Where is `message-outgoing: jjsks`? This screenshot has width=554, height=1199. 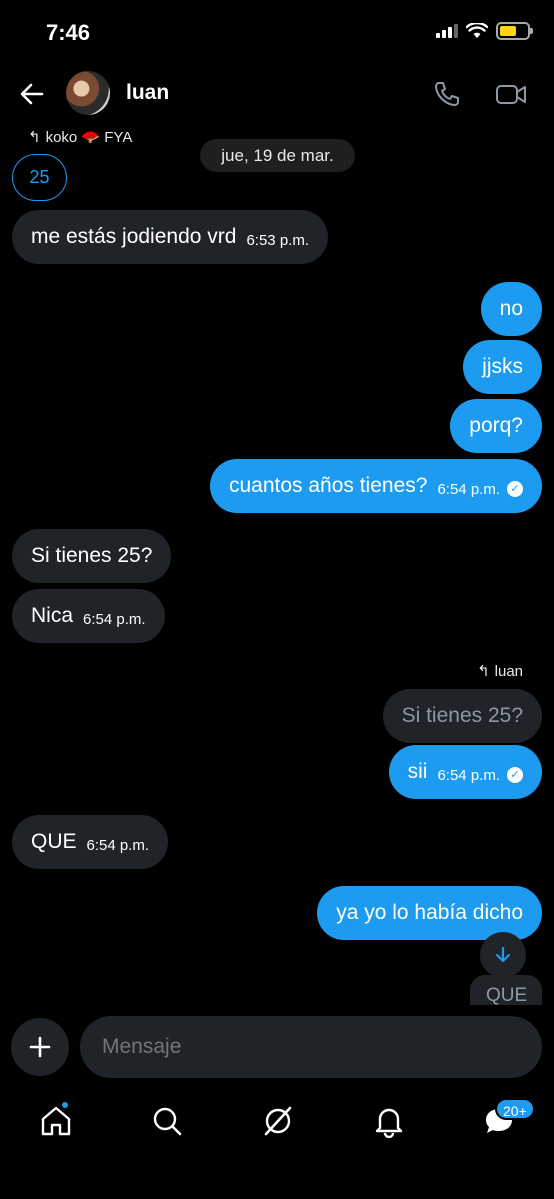 message-outgoing: jjsks is located at coordinates (502, 367).